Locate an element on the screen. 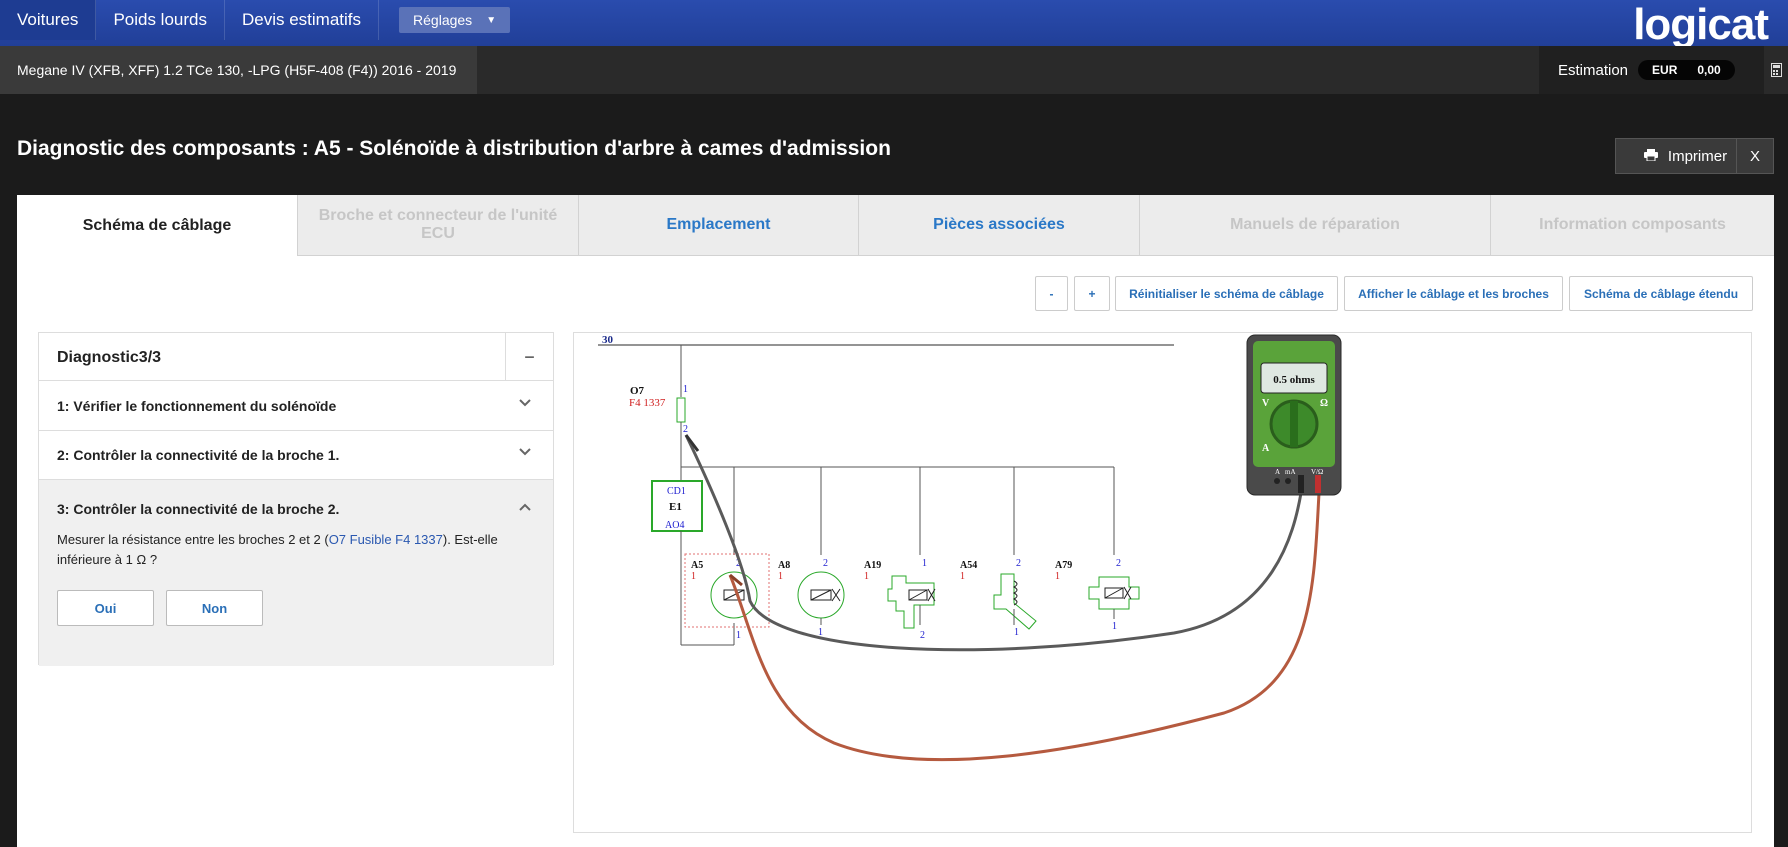 The width and height of the screenshot is (1788, 847). settings-dropdown: Réglages ▼ is located at coordinates (455, 20).